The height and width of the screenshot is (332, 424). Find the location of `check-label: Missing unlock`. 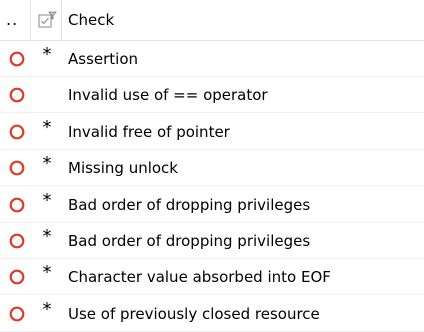

check-label: Missing unlock is located at coordinates (123, 168).